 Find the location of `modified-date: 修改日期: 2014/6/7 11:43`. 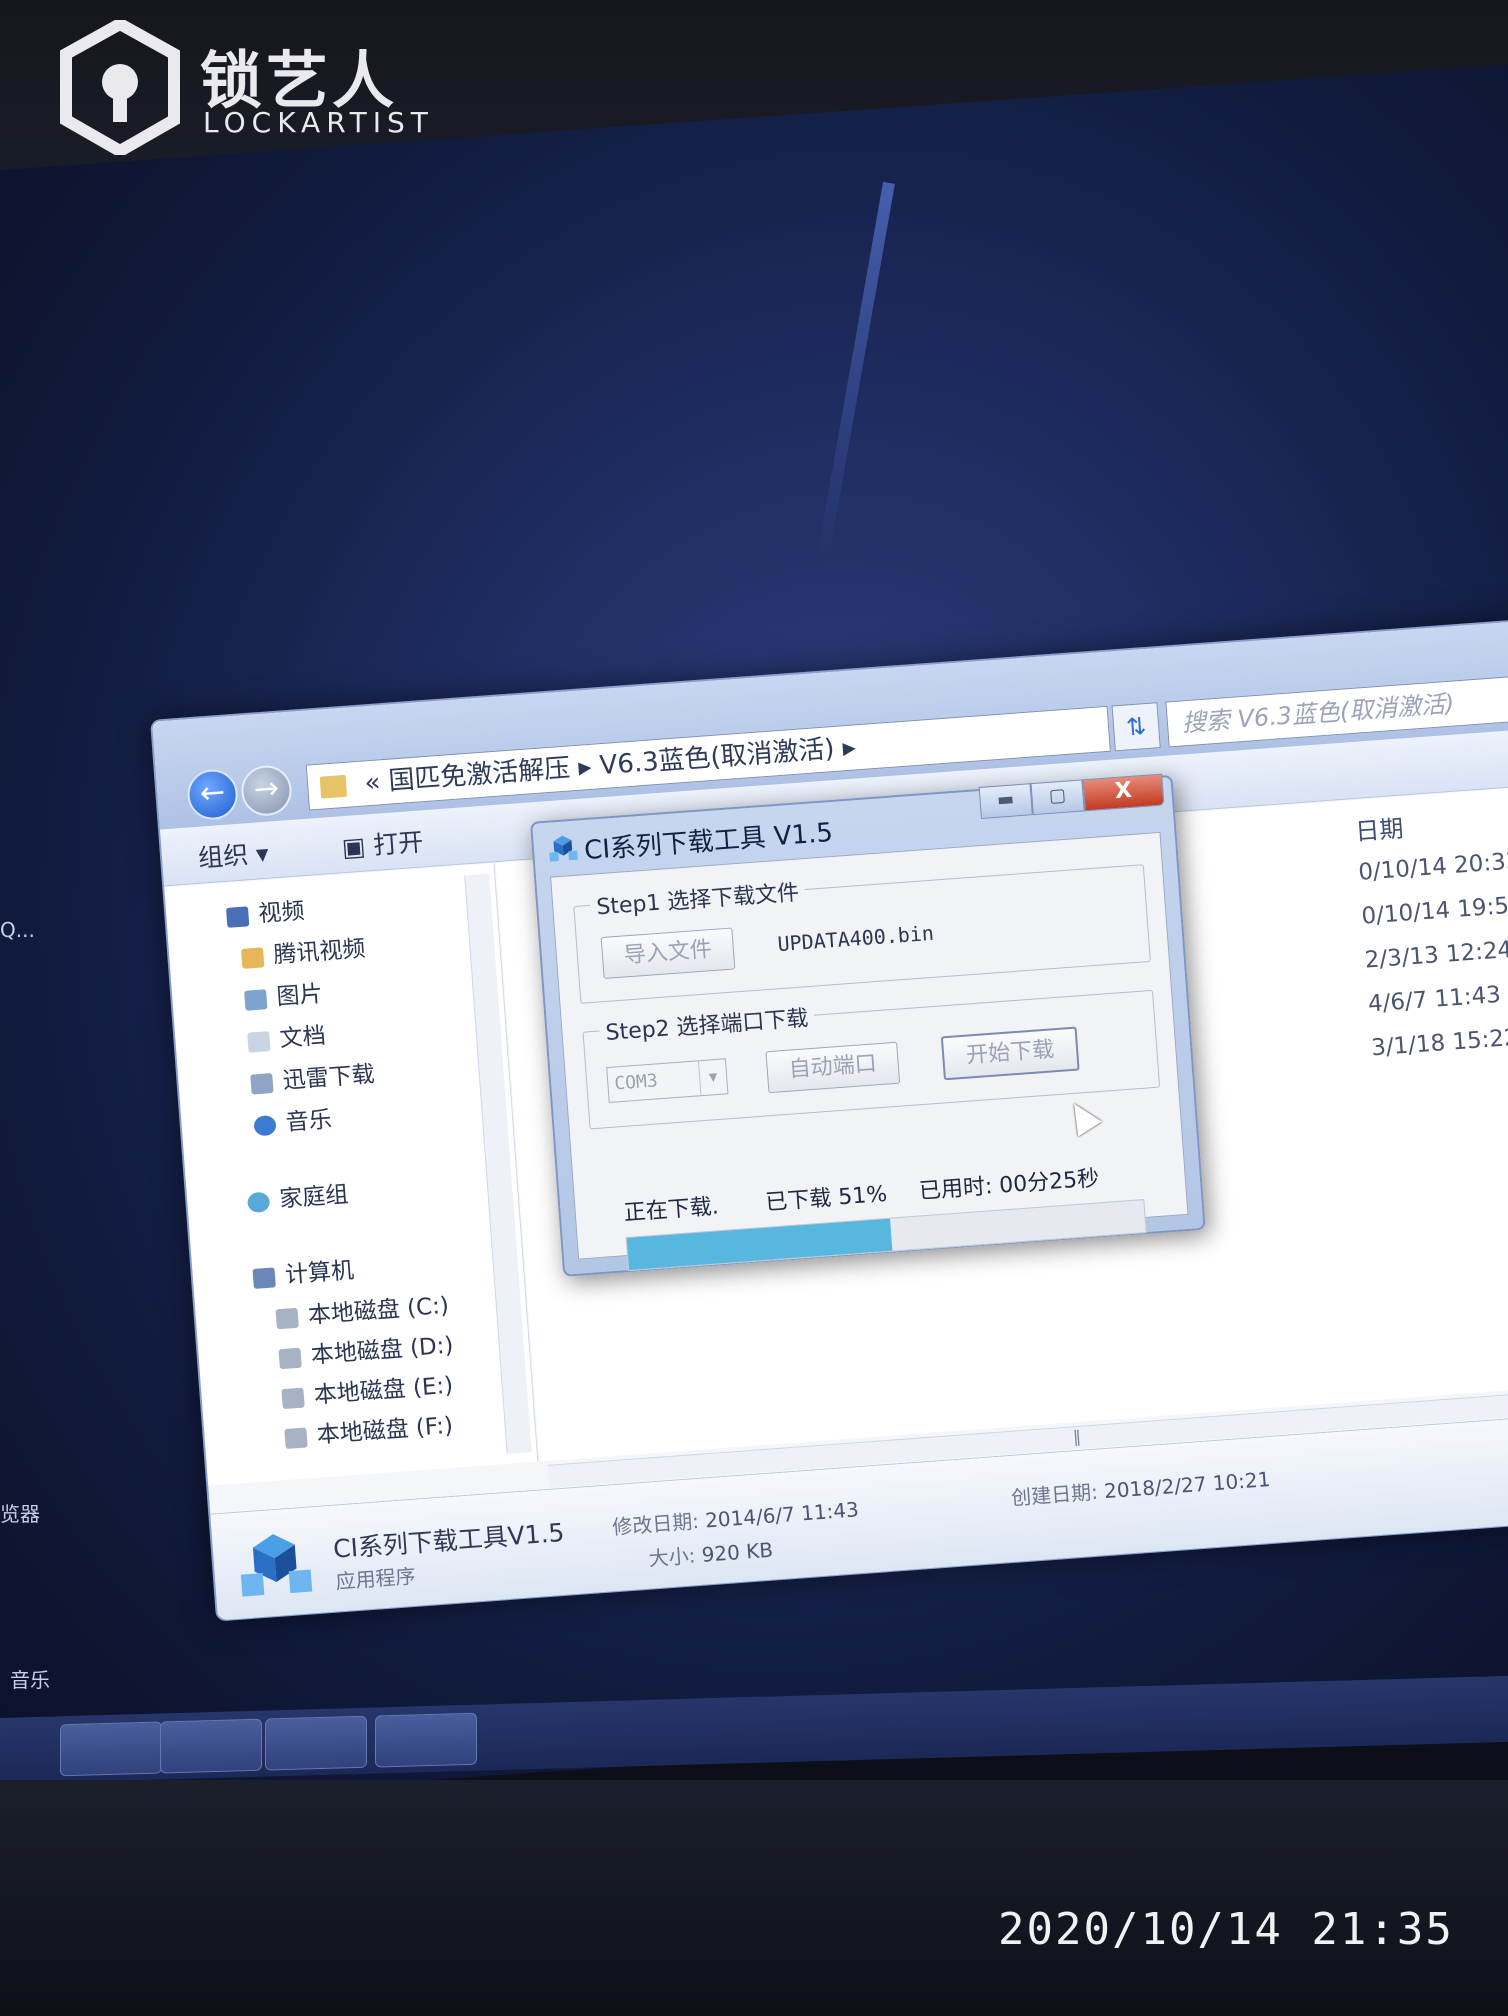

modified-date: 修改日期: 2014/6/7 11:43 is located at coordinates (735, 1518).